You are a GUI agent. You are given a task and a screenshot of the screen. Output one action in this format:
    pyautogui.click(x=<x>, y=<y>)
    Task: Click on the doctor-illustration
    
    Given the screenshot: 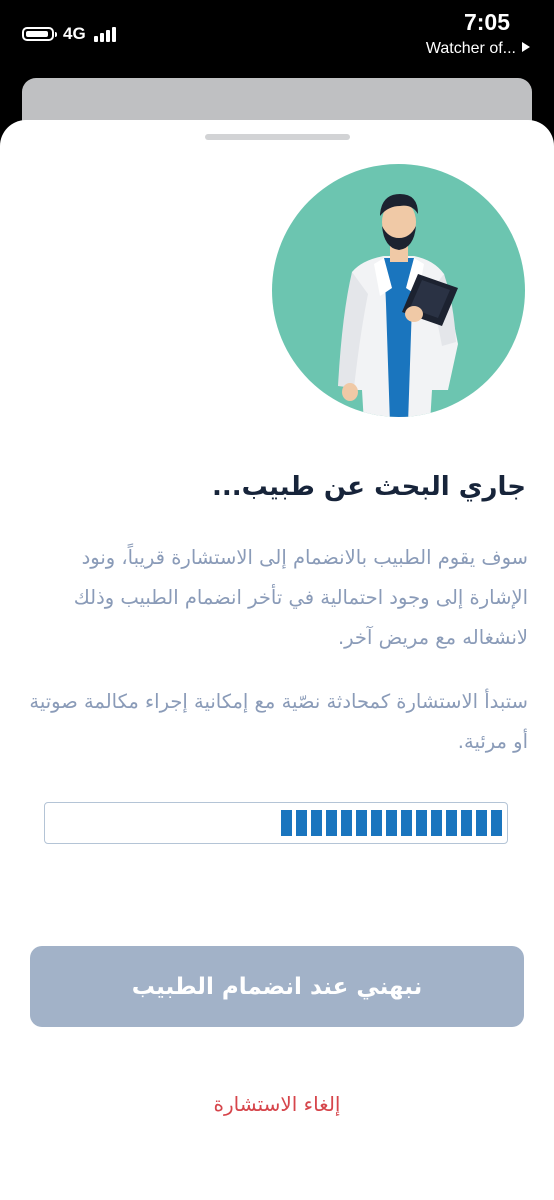 What is the action you would take?
    pyautogui.click(x=398, y=290)
    